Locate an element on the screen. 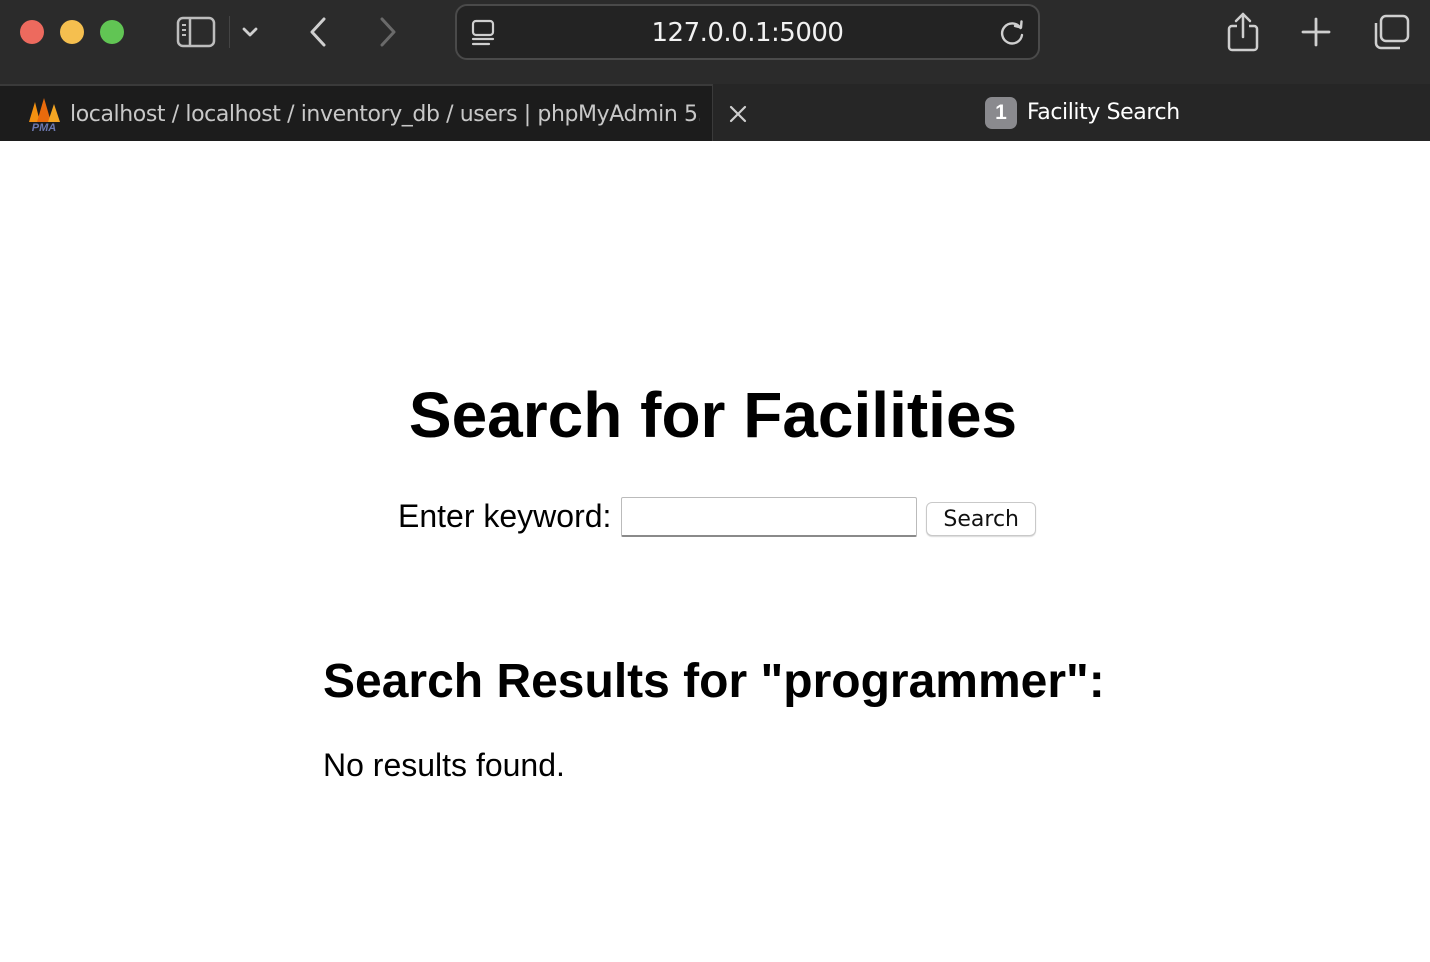  address-url: 127.0.0.1:5000 is located at coordinates (747, 33).